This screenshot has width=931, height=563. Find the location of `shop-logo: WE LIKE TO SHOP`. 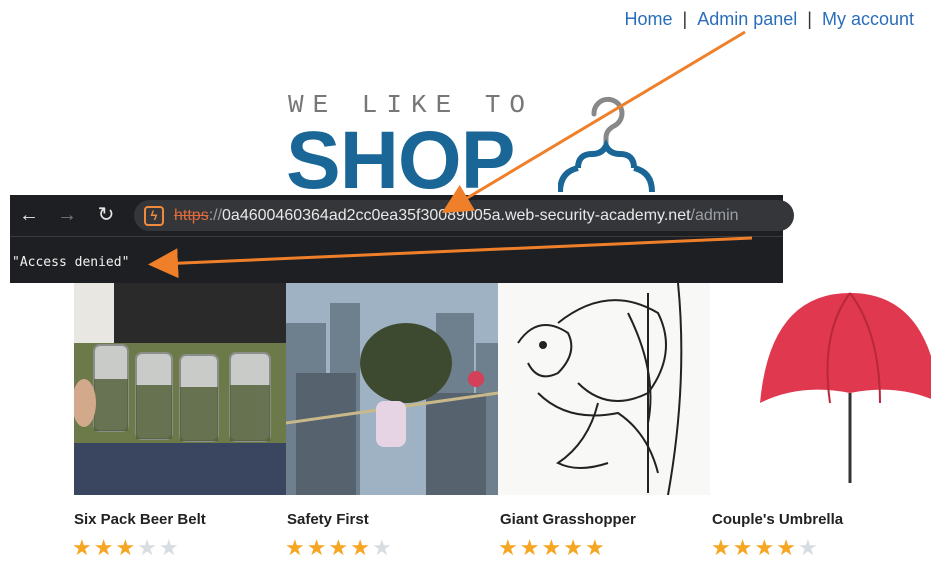

shop-logo: WE LIKE TO SHOP is located at coordinates (497, 147).